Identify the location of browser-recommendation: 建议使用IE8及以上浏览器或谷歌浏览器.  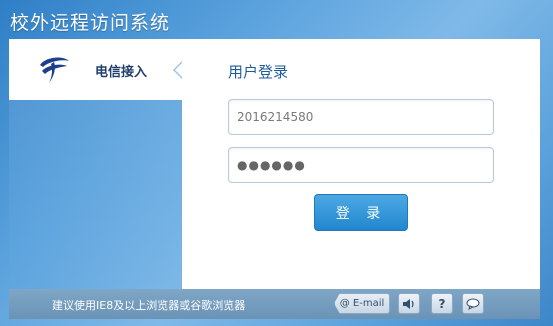
(149, 305).